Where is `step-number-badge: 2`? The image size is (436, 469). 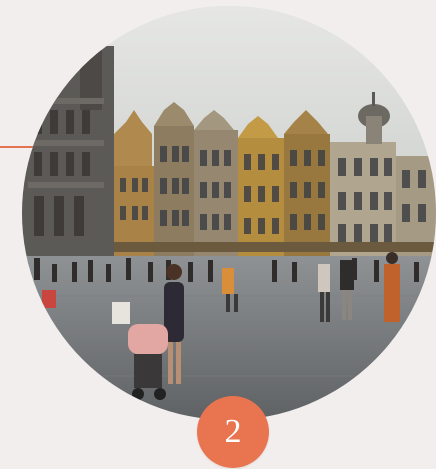 step-number-badge: 2 is located at coordinates (233, 432).